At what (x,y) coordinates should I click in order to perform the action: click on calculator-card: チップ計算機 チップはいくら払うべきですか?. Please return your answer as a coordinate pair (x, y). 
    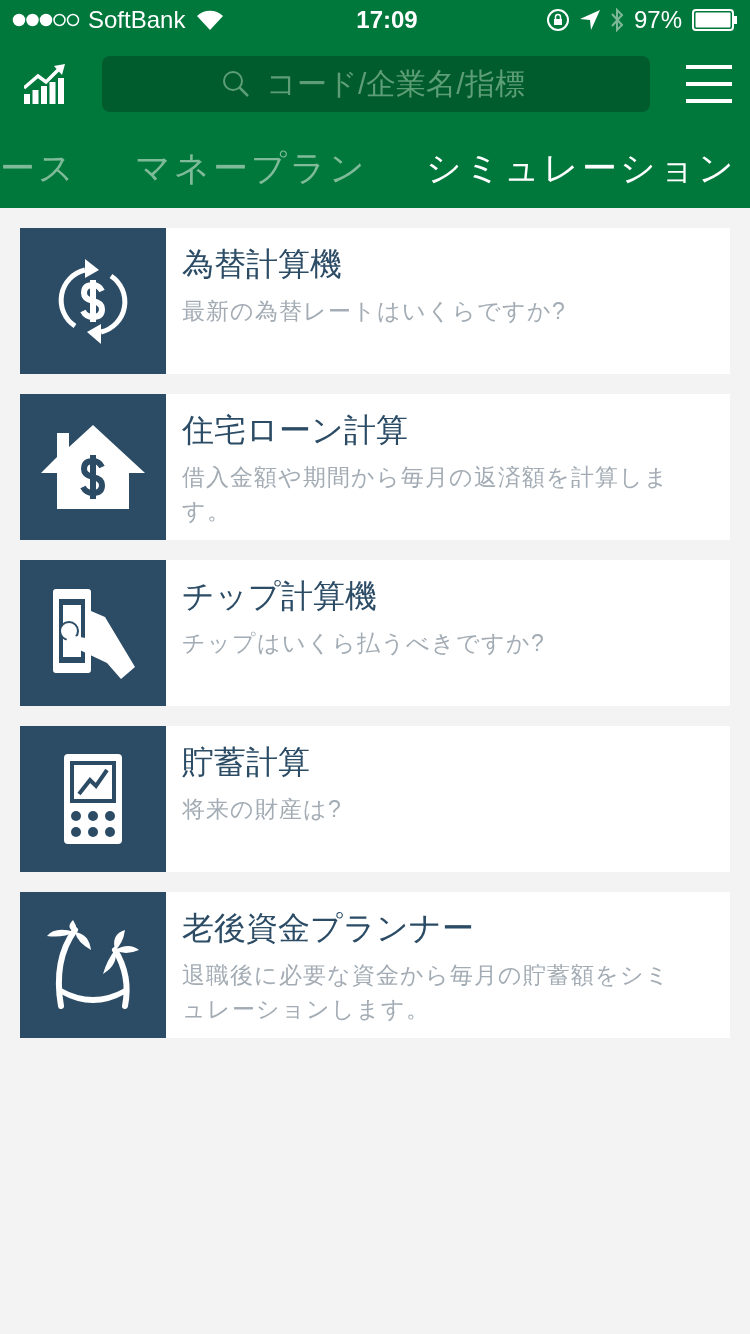
    Looking at the image, I should click on (375, 633).